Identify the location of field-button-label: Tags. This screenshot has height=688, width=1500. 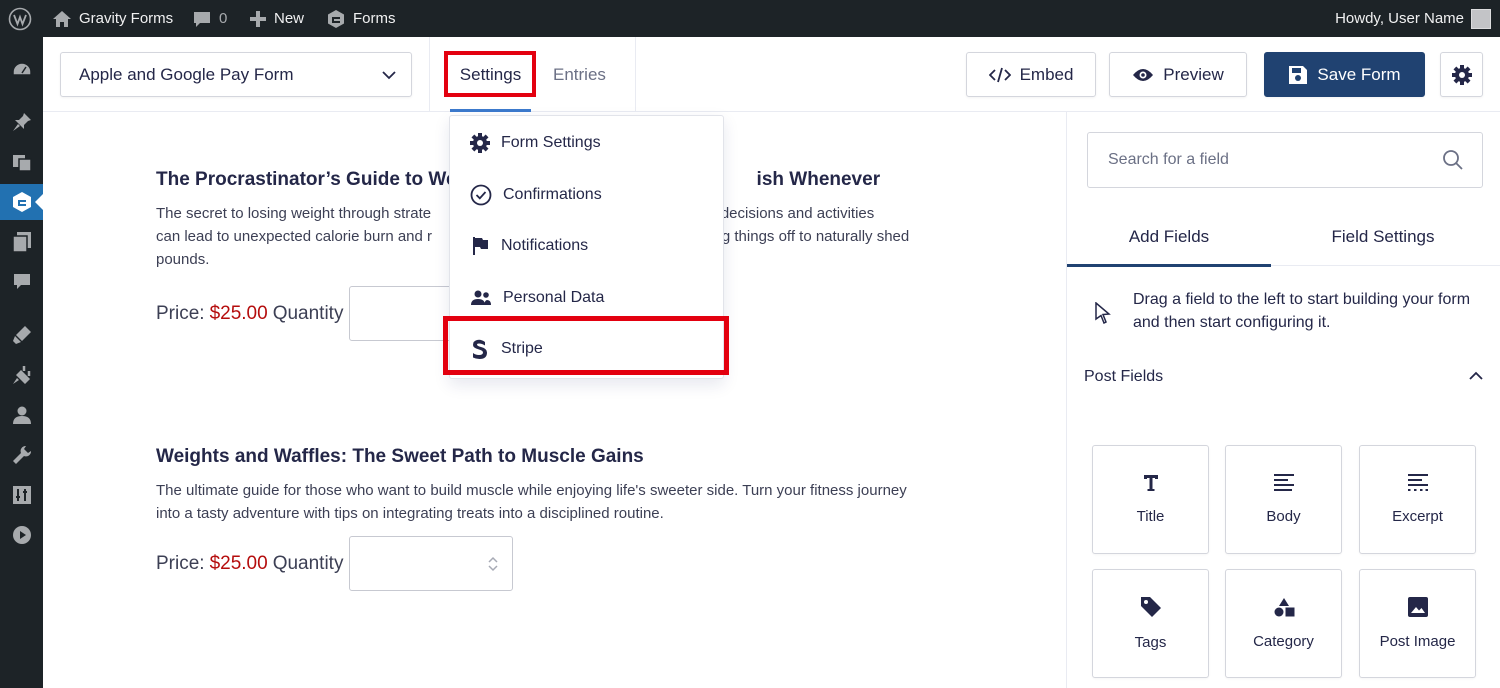
(1150, 642).